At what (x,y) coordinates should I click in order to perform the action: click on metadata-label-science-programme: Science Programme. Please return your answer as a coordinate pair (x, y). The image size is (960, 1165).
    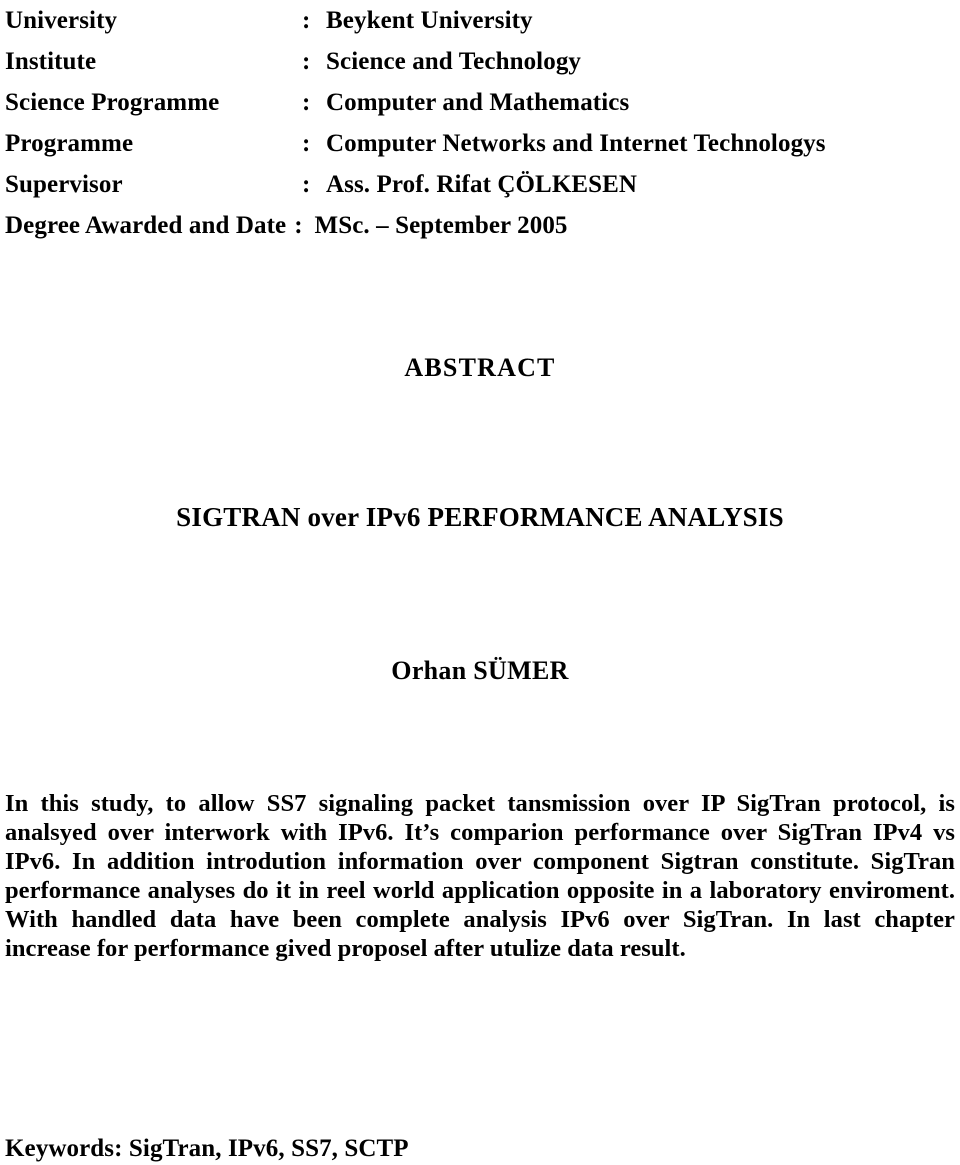
    Looking at the image, I should click on (112, 102).